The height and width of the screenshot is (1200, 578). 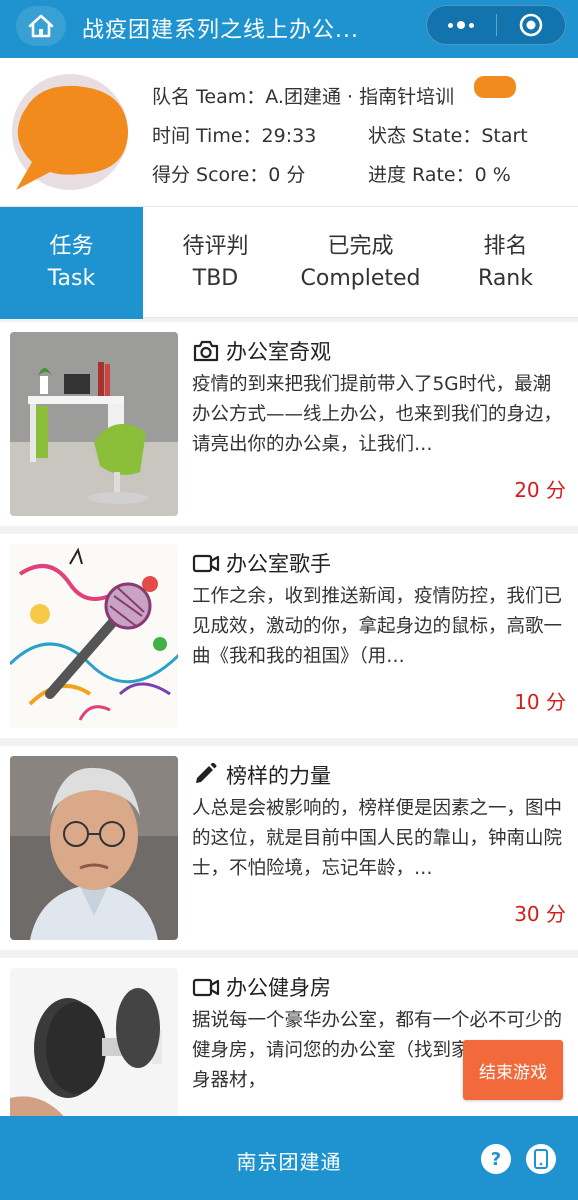 What do you see at coordinates (540, 702) in the screenshot?
I see `task-score: 10 分` at bounding box center [540, 702].